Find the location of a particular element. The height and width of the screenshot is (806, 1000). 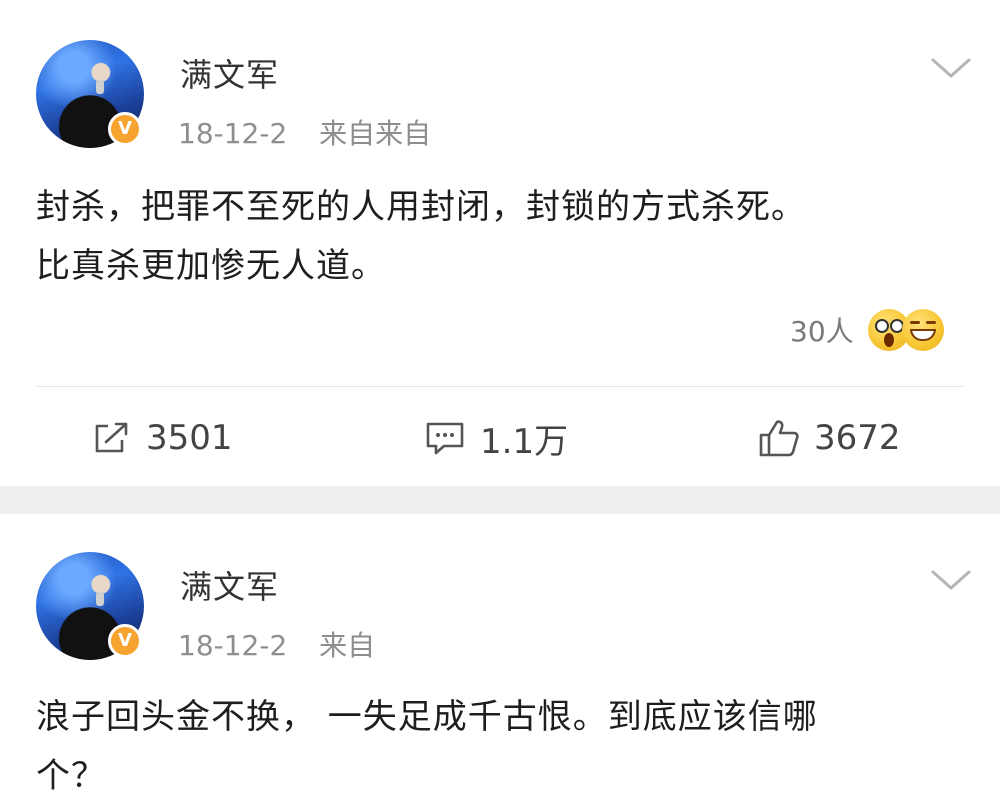

comment-button: 1.1万 is located at coordinates (496, 438).